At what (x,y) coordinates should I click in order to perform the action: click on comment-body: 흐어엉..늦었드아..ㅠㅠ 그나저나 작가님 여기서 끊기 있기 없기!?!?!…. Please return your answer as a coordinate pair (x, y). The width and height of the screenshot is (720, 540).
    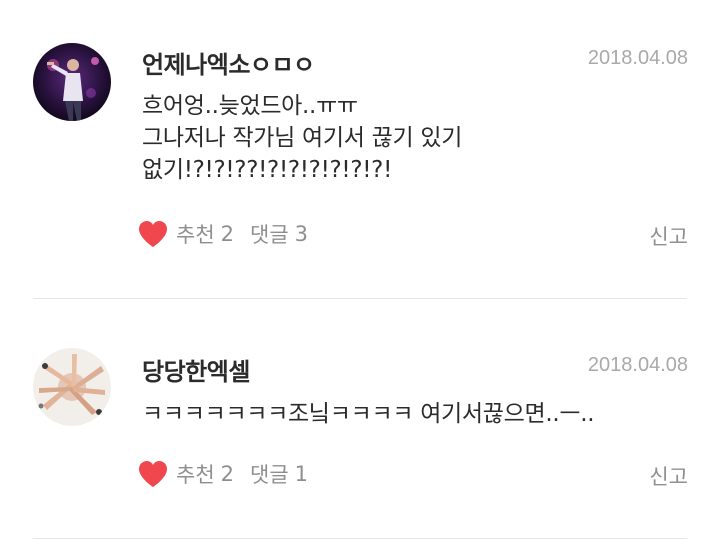
    Looking at the image, I should click on (412, 138).